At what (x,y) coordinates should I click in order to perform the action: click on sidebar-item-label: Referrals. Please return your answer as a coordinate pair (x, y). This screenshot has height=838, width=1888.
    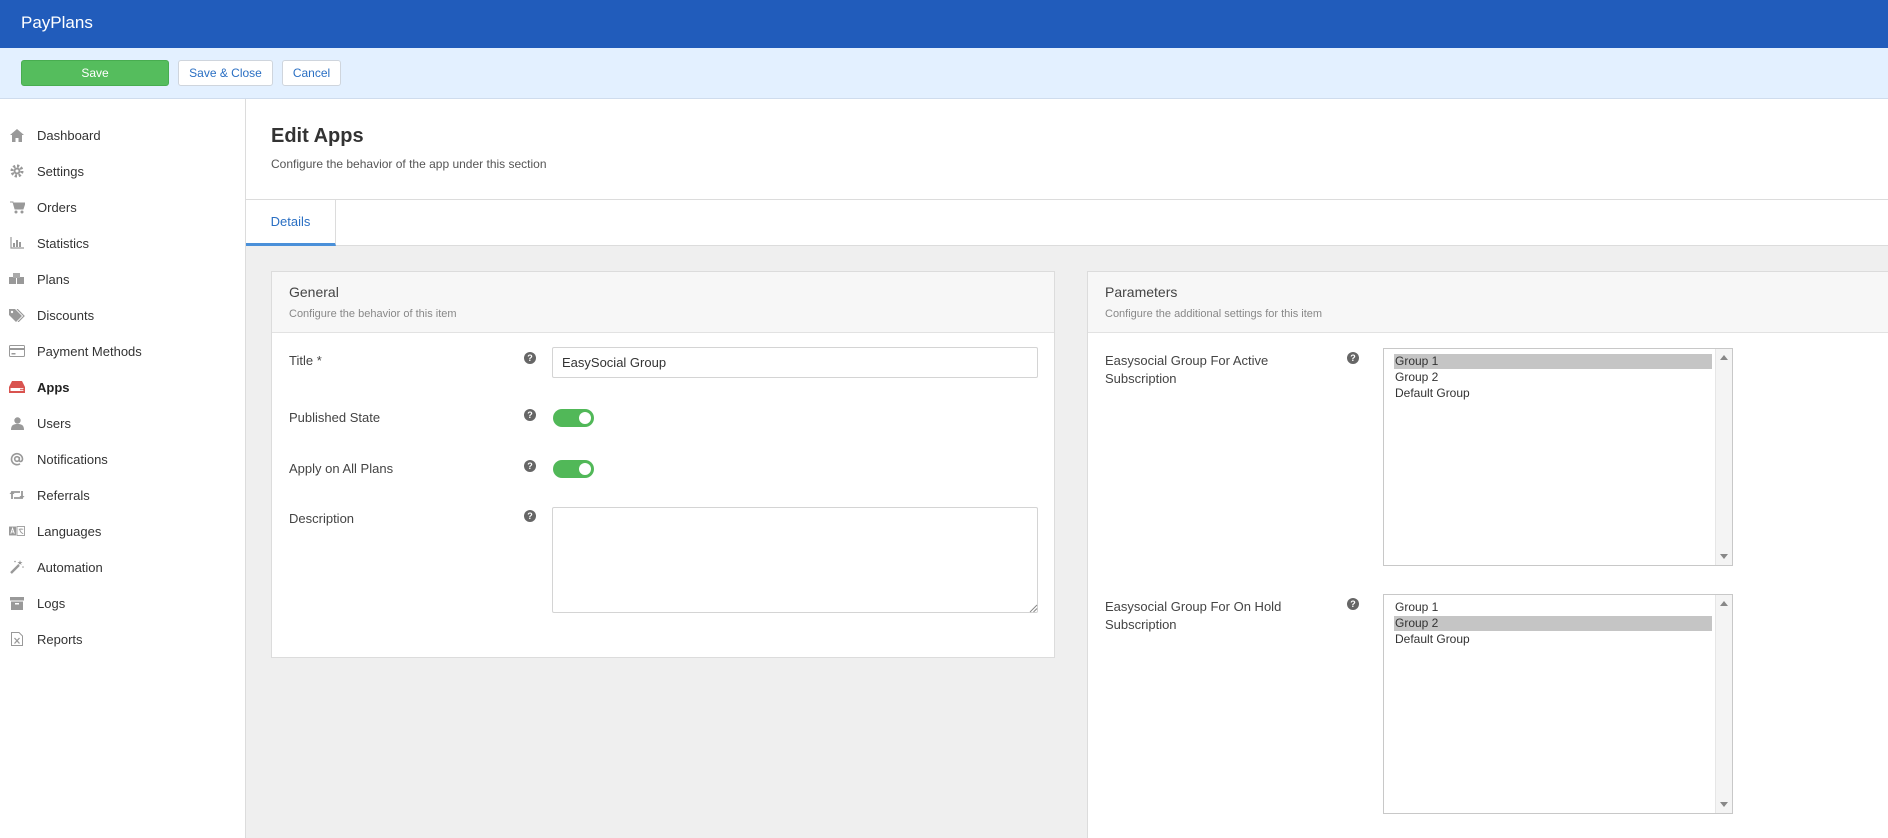
    Looking at the image, I should click on (63, 495).